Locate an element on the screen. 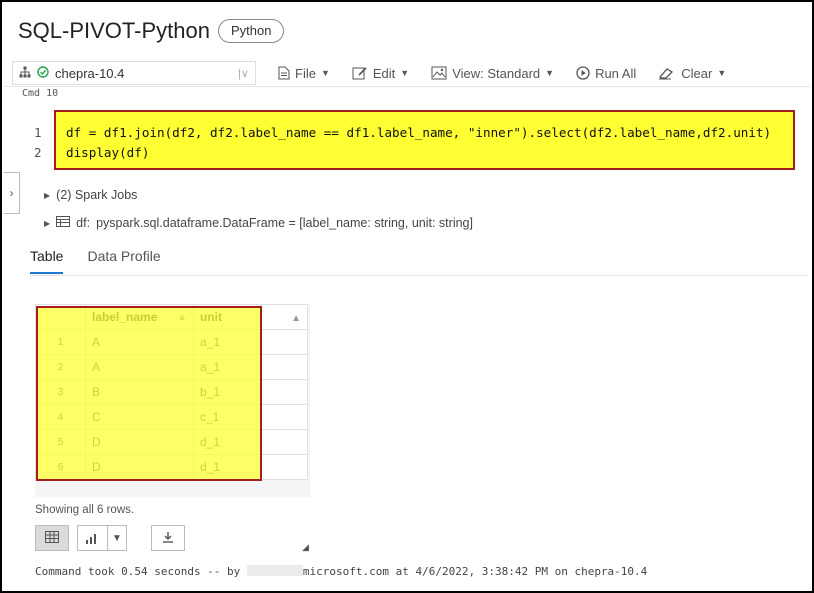 This screenshot has width=814, height=593. file-label: File is located at coordinates (305, 73).